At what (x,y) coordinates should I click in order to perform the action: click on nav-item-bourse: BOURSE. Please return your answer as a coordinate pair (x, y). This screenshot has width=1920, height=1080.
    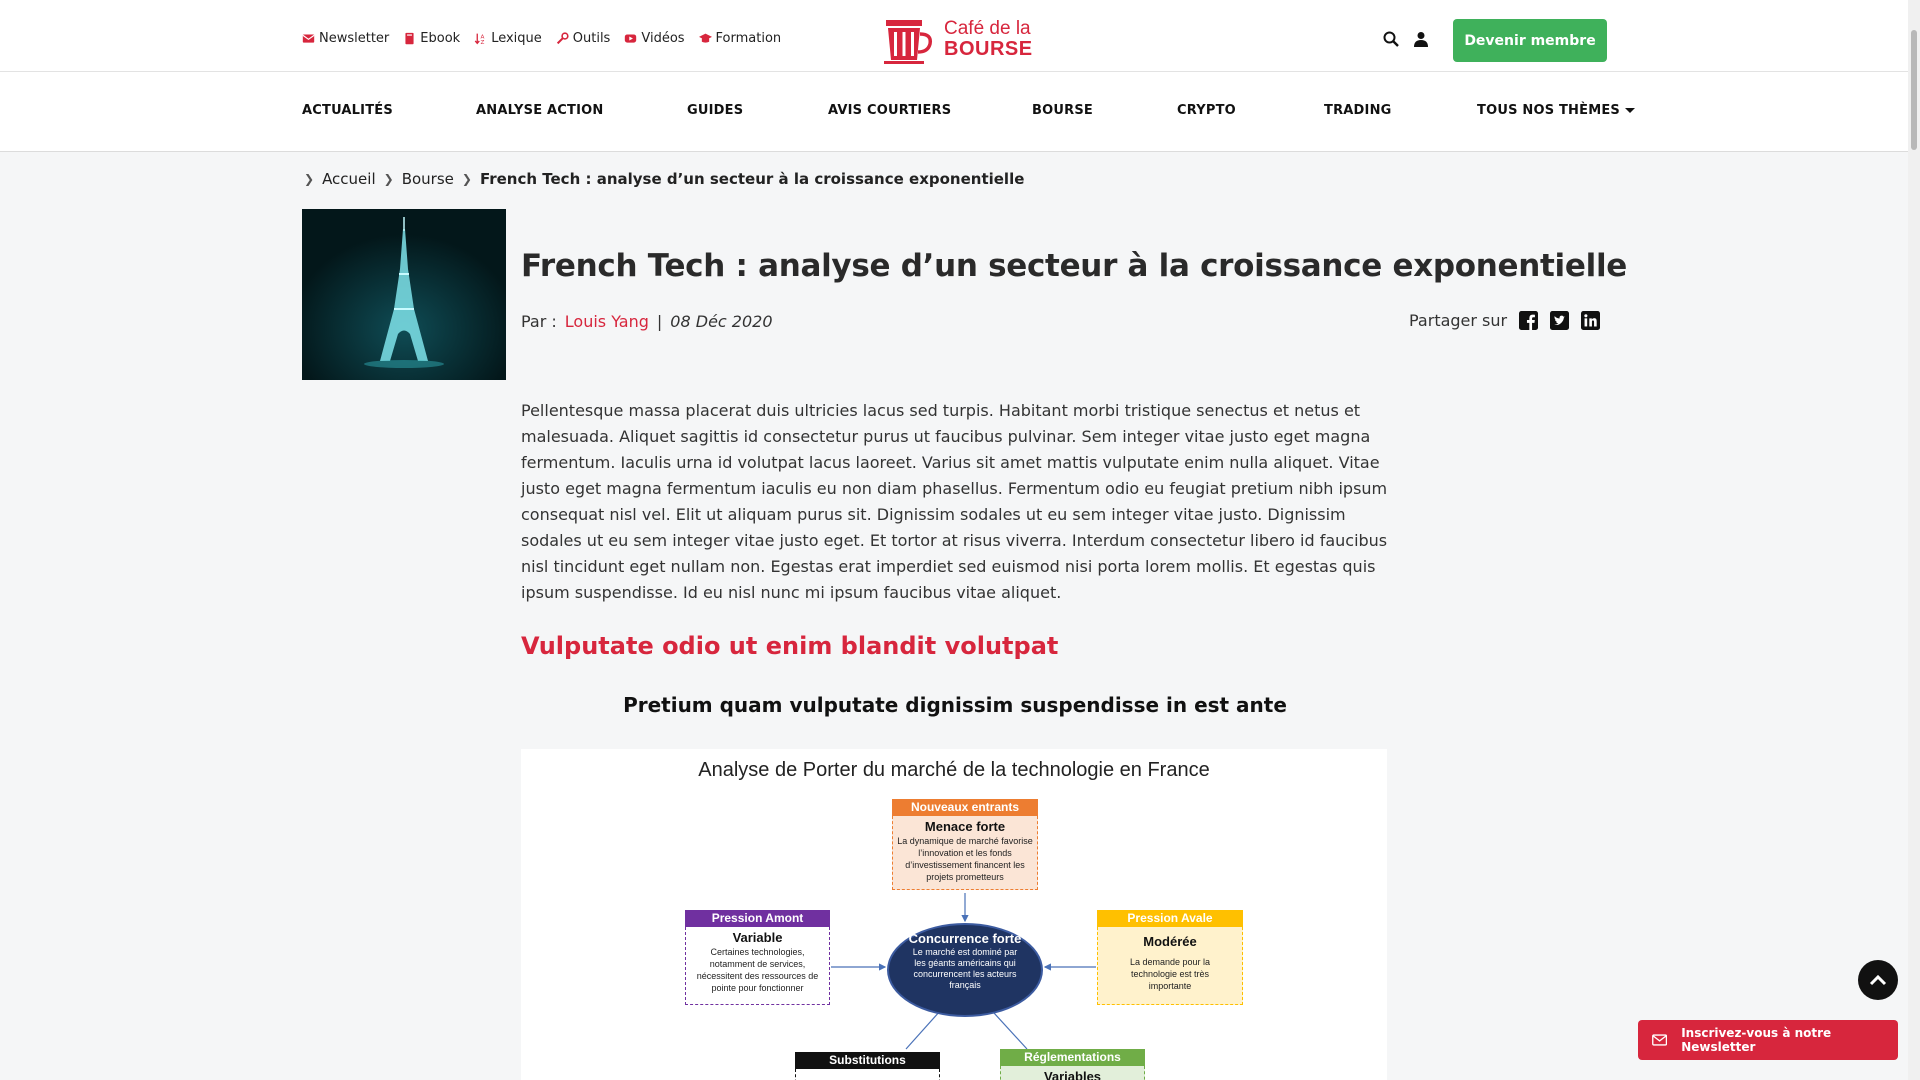
    Looking at the image, I should click on (1062, 110).